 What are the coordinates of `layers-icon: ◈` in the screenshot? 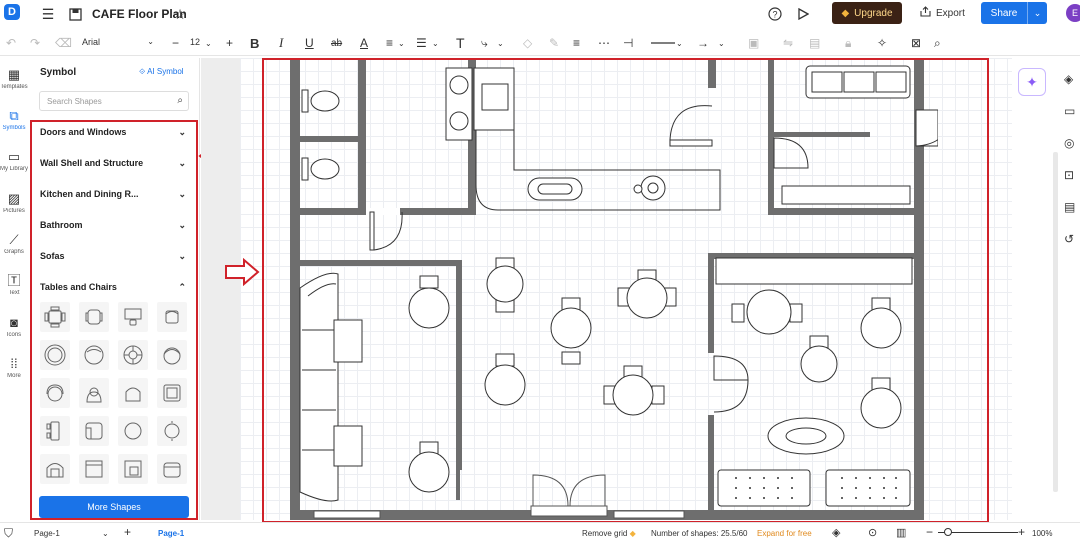 It's located at (836, 532).